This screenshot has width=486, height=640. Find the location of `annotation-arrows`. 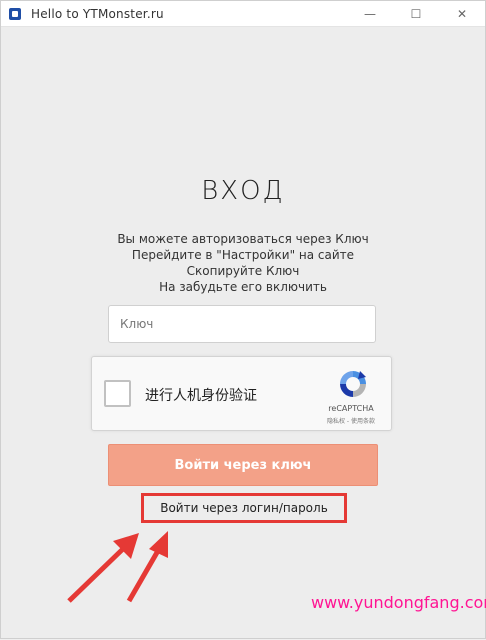

annotation-arrows is located at coordinates (117, 567).